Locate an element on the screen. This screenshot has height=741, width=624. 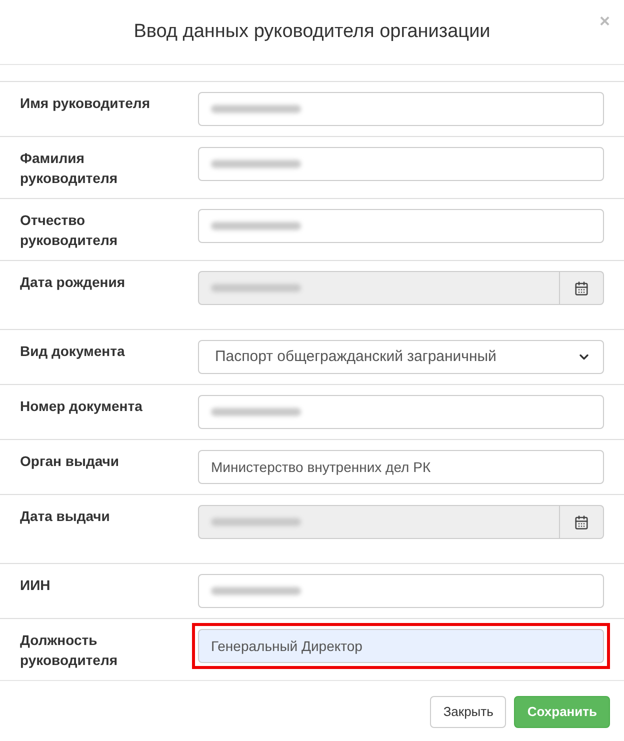
field-label: ИИН is located at coordinates (36, 585).